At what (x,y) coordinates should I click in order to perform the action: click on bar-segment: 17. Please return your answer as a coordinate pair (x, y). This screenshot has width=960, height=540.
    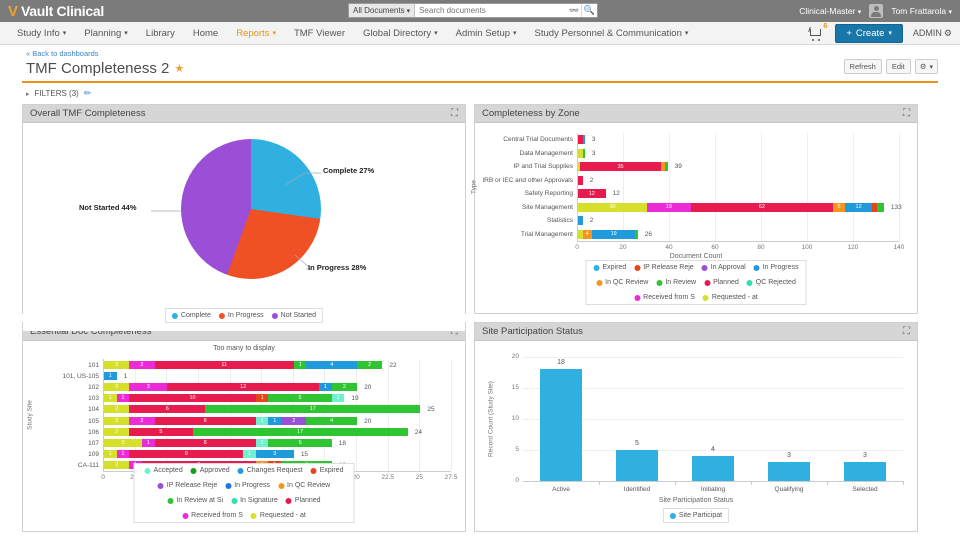
    Looking at the image, I should click on (313, 409).